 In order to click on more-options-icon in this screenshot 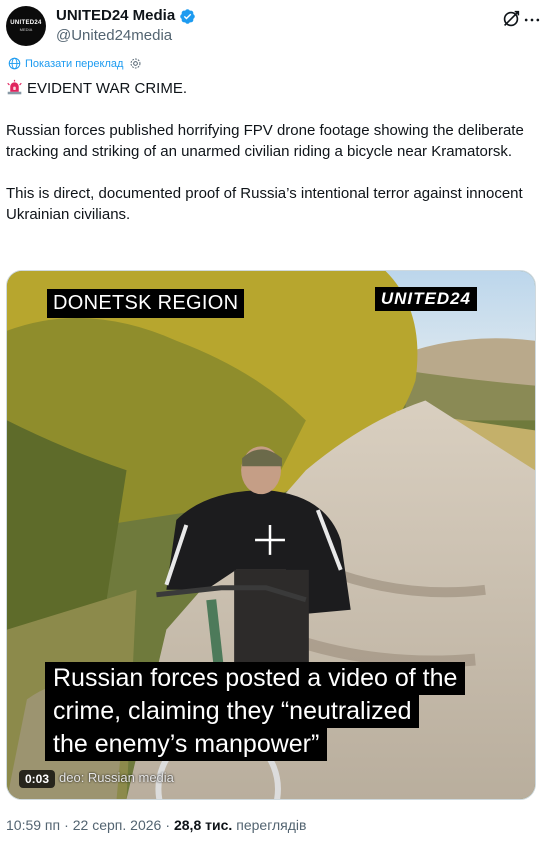, I will do `click(532, 20)`.